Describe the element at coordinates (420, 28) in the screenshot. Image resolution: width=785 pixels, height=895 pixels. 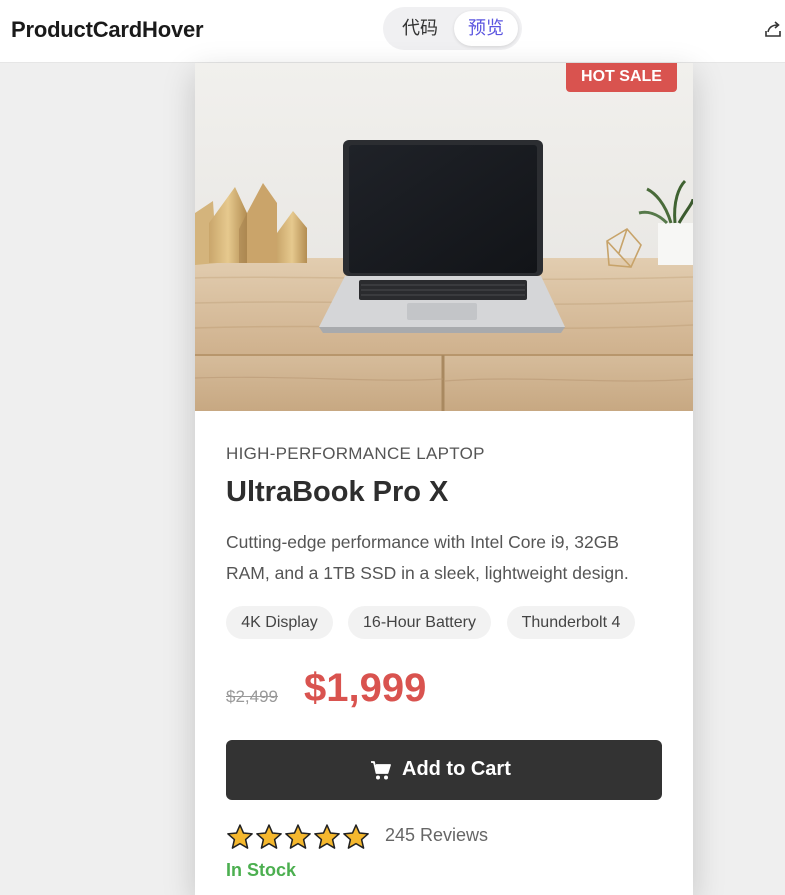
I see `tab-code: 代码` at that location.